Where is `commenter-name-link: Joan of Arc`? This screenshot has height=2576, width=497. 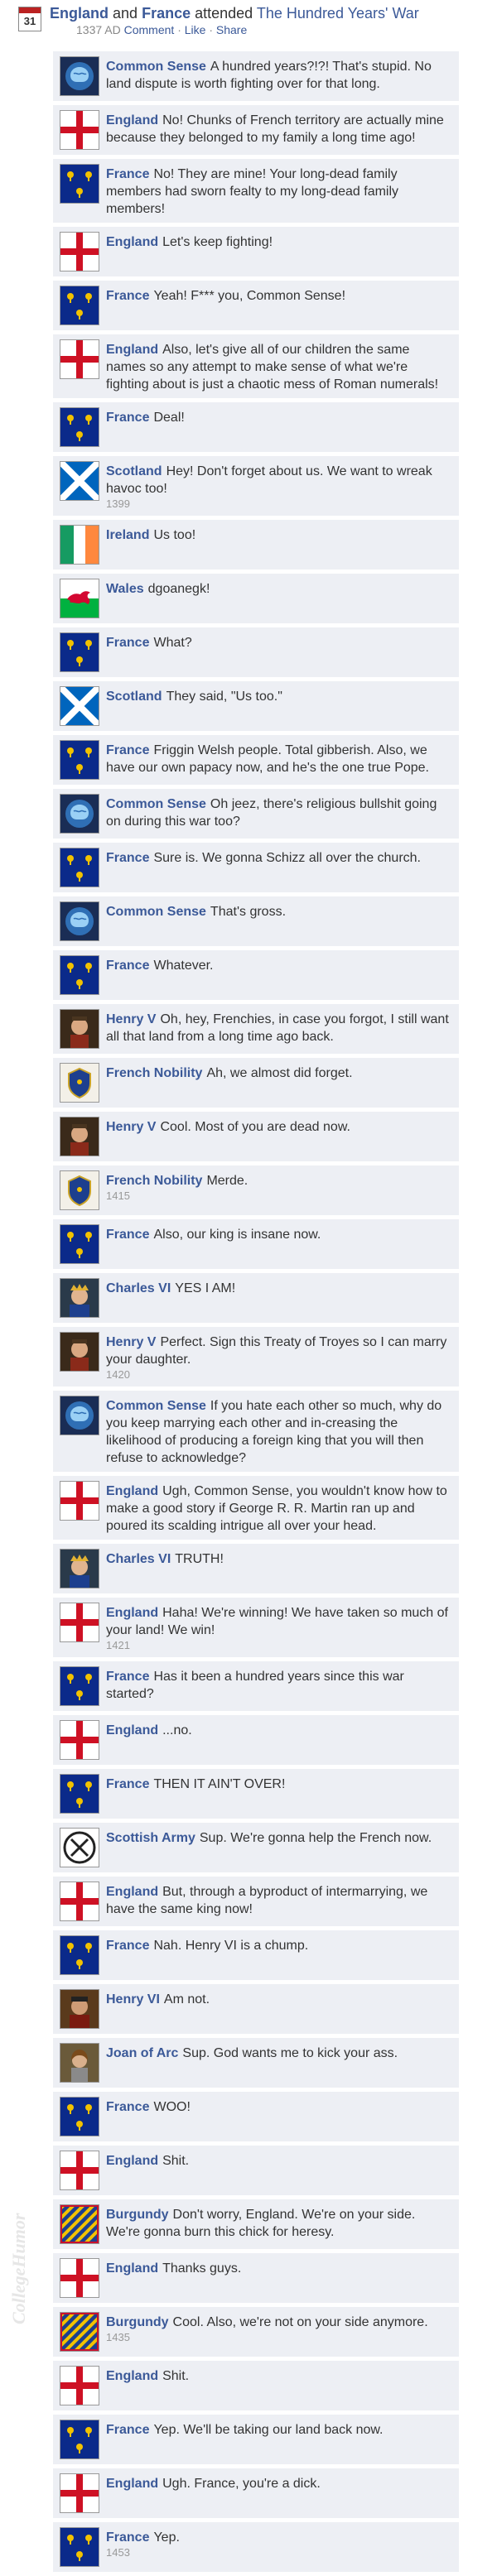 commenter-name-link: Joan of Arc is located at coordinates (142, 2053).